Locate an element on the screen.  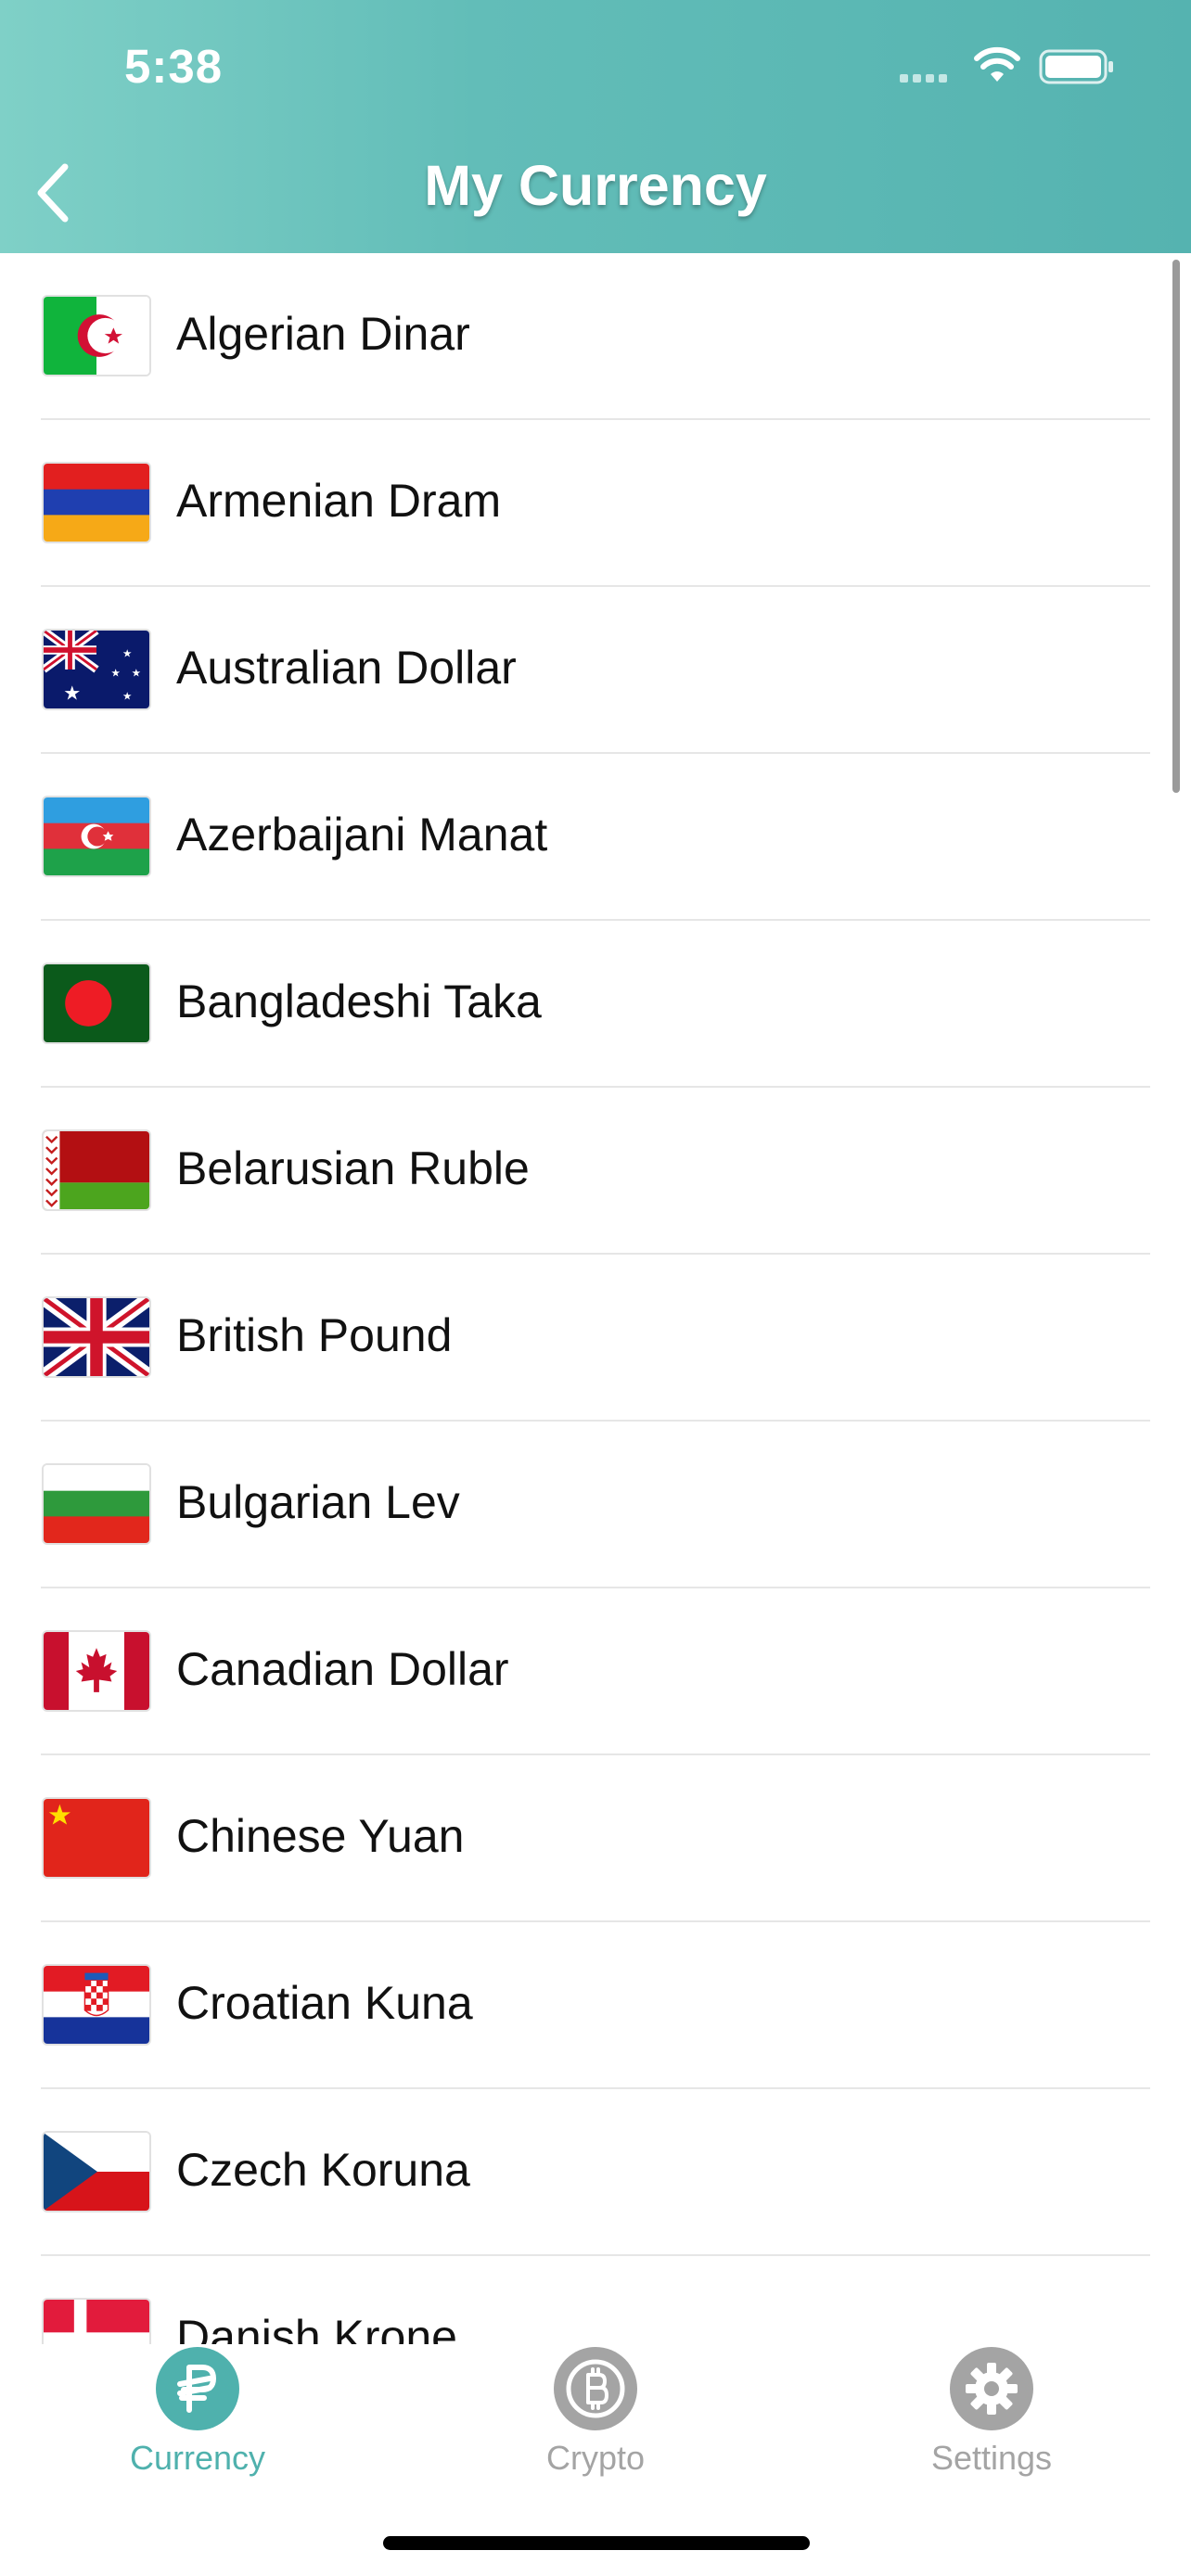
currency-name: Bangladeshi Taka is located at coordinates (359, 1002).